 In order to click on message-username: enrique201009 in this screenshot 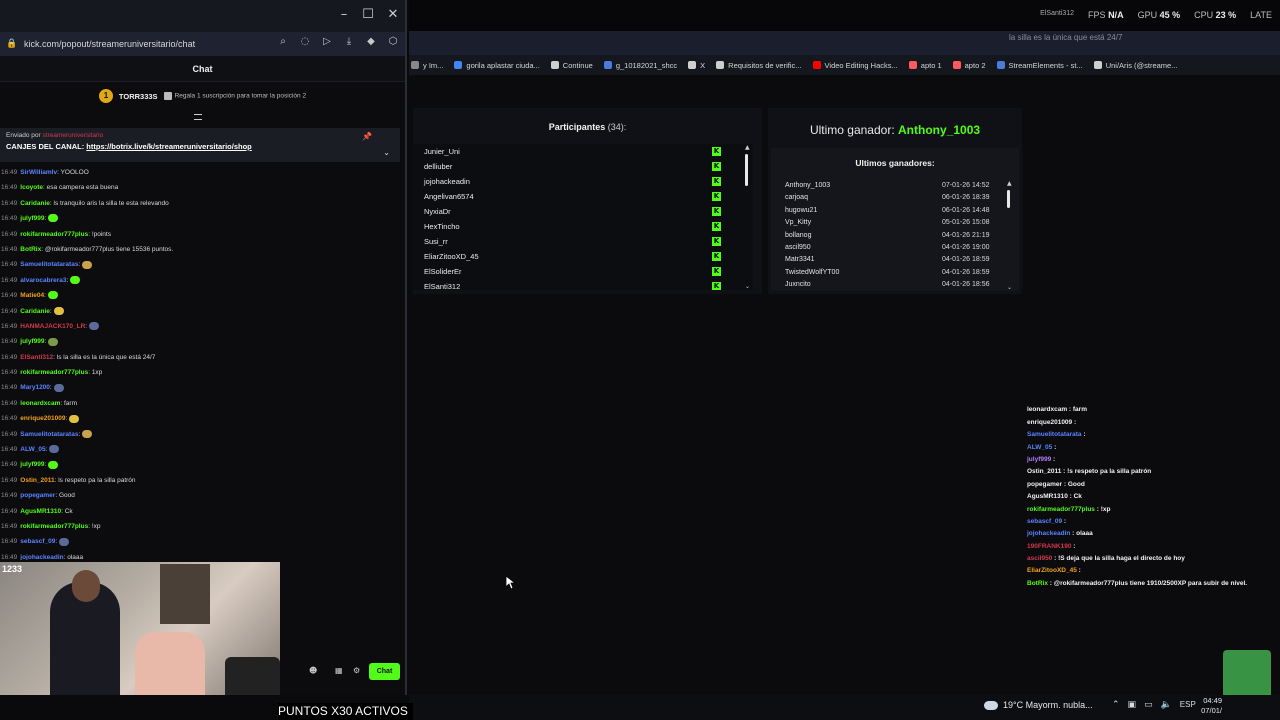, I will do `click(42, 418)`.